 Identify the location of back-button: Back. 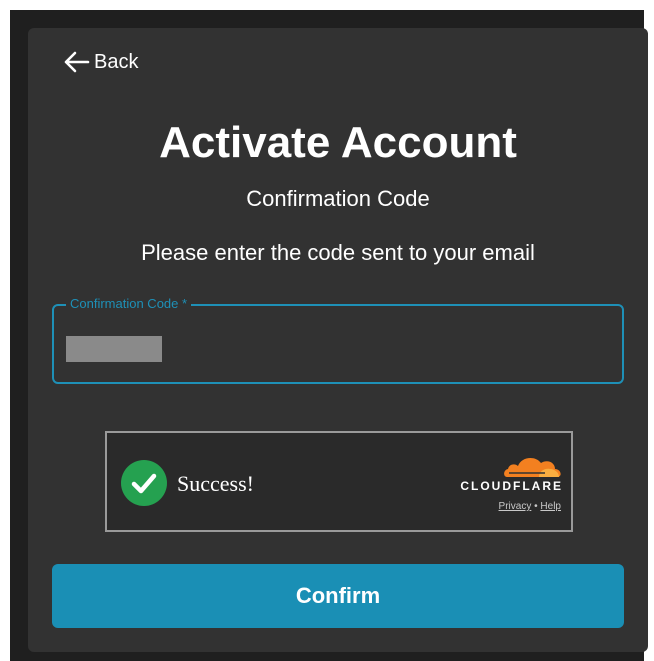
(100, 62).